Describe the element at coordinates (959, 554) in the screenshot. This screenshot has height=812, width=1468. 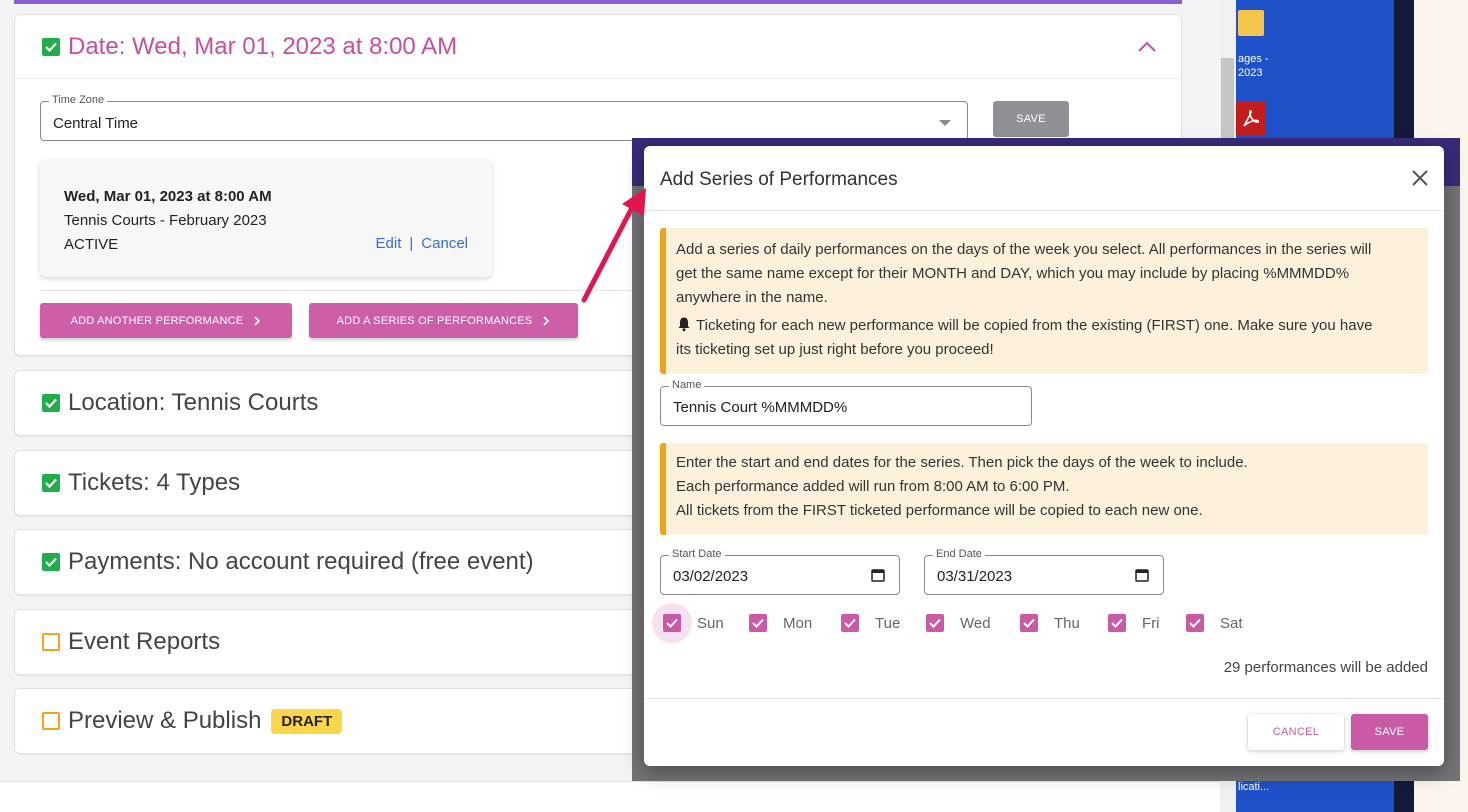
I see `end-date-label: End Date` at that location.